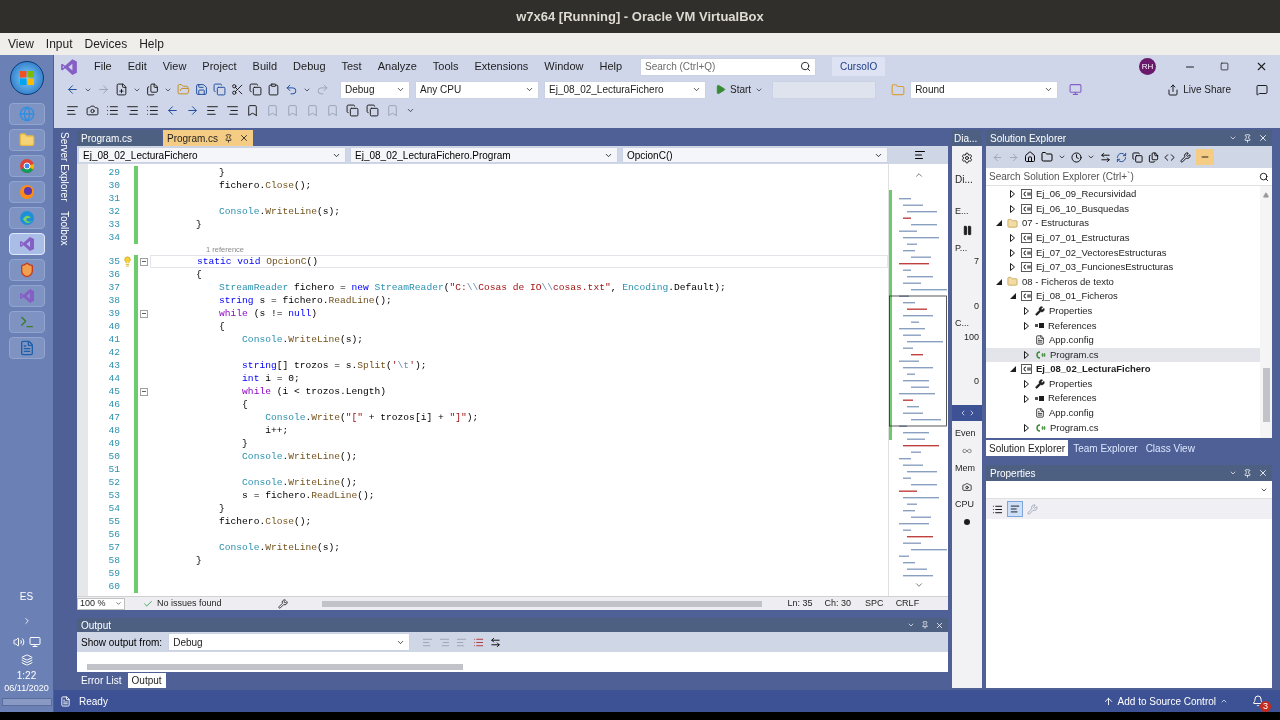 This screenshot has width=1280, height=720. What do you see at coordinates (1266, 395) in the screenshot?
I see `scrollbar-thumb` at bounding box center [1266, 395].